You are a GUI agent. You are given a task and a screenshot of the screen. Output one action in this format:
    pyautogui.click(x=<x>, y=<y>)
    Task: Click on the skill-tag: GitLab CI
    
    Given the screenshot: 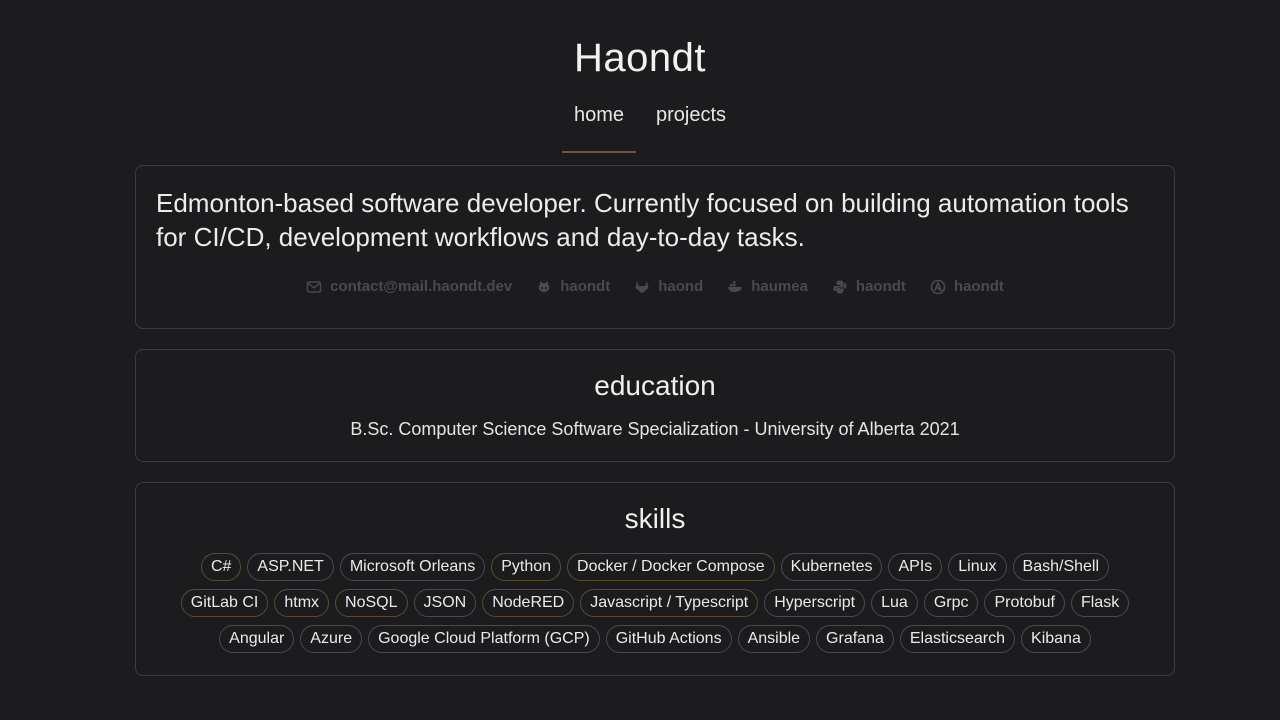 What is the action you would take?
    pyautogui.click(x=224, y=603)
    